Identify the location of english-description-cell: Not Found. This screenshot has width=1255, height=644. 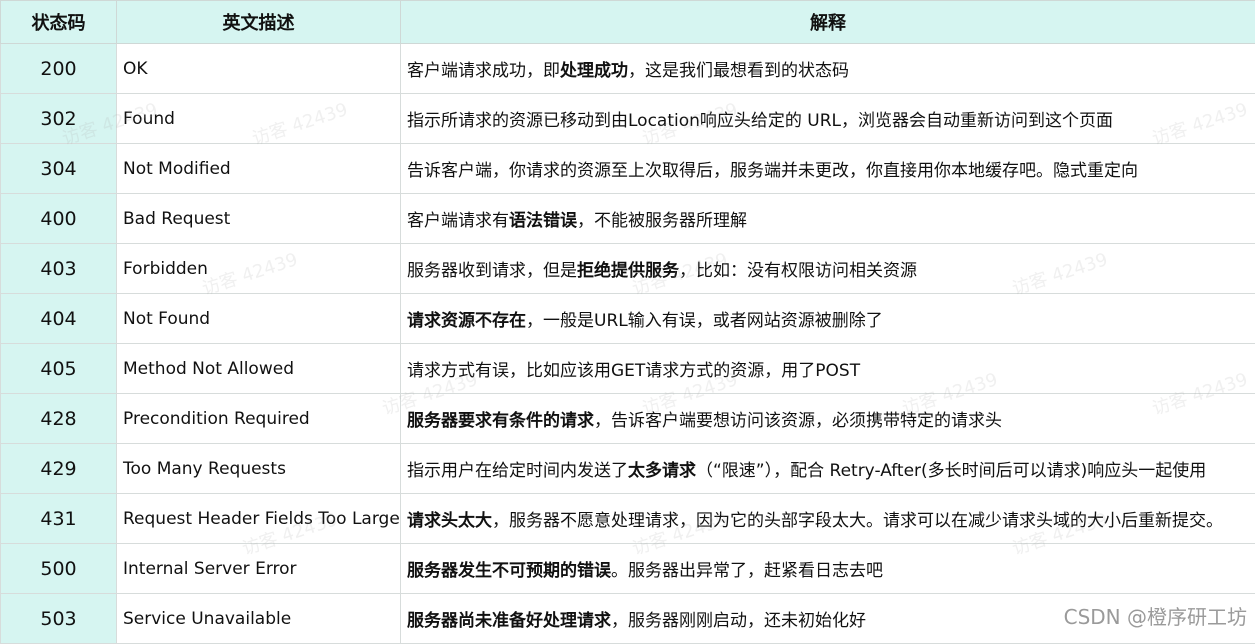
(259, 319).